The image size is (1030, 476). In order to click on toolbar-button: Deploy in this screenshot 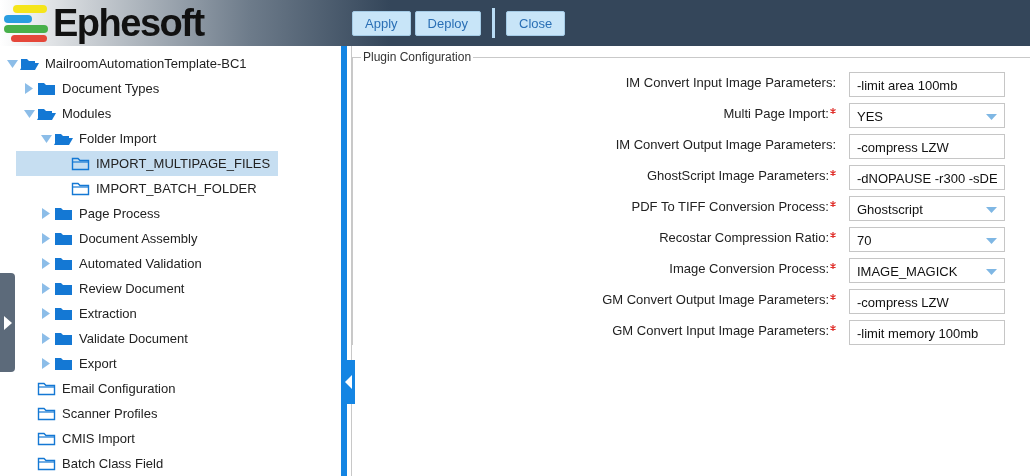, I will do `click(447, 23)`.